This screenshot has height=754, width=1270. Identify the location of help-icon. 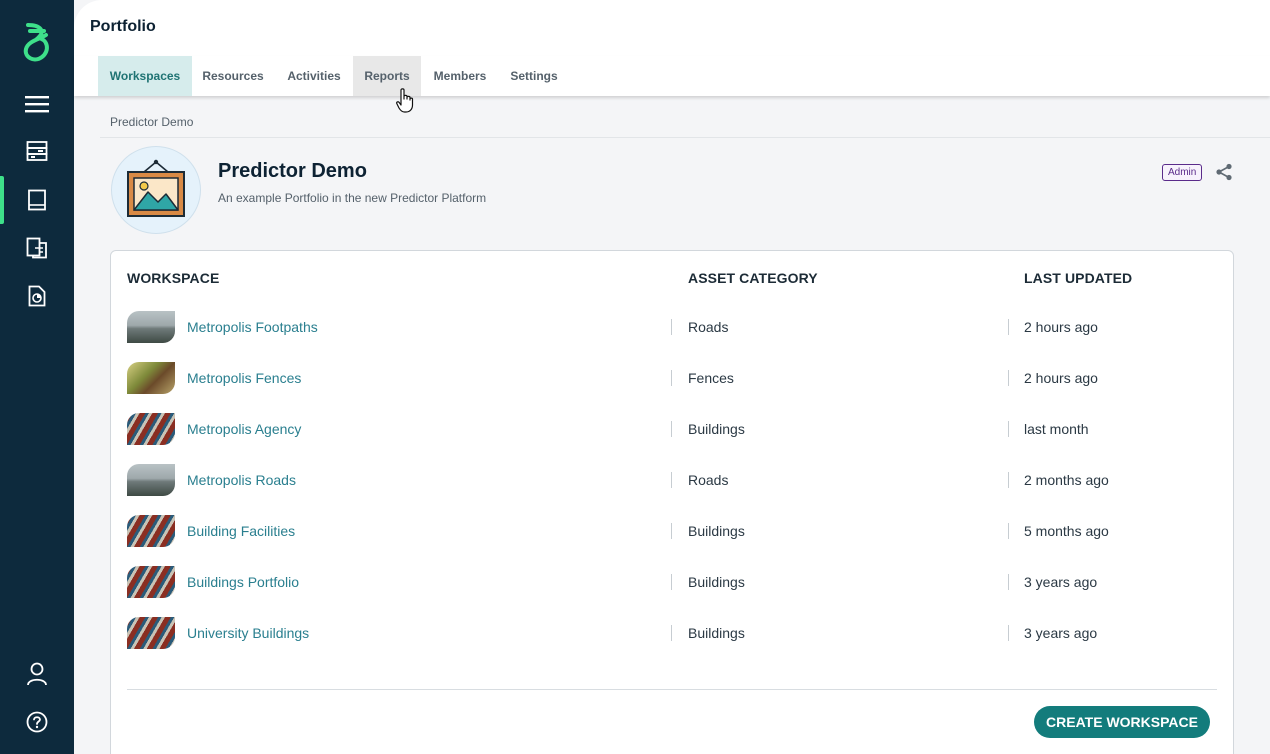
(37, 722).